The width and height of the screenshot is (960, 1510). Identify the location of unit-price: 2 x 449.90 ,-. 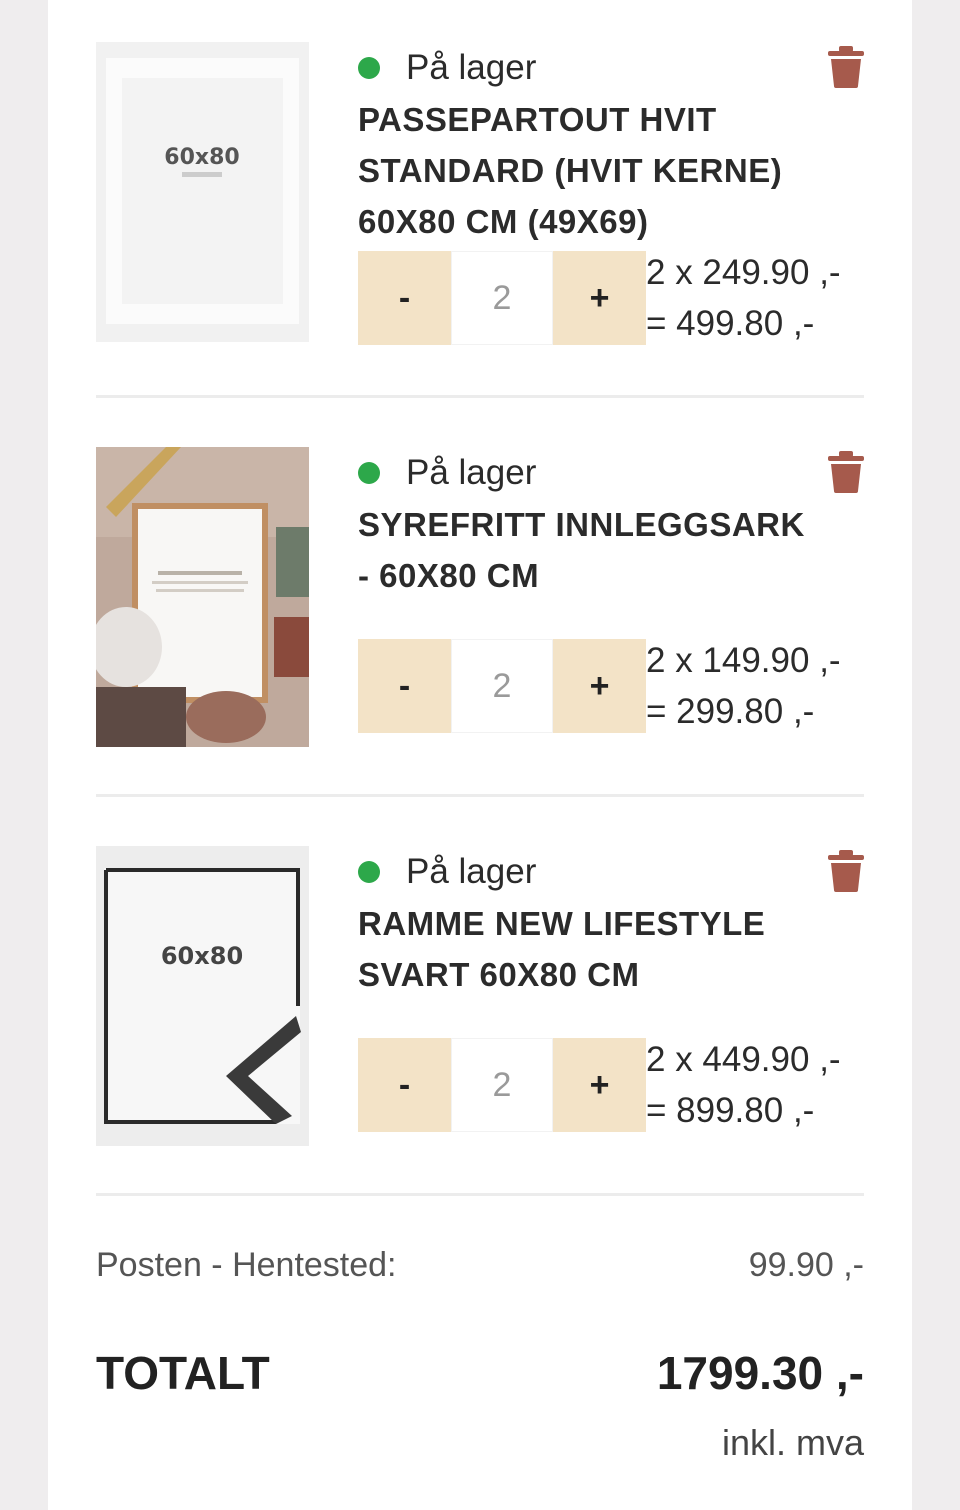
(743, 1059).